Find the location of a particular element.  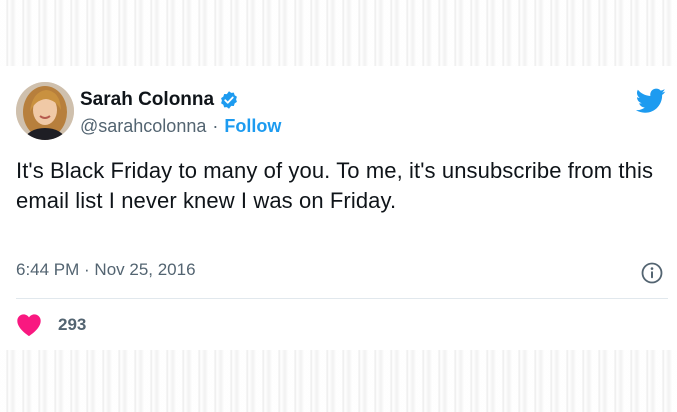

tweet-timestamp: 6:44 PM · Nov 25, 2016 is located at coordinates (106, 270).